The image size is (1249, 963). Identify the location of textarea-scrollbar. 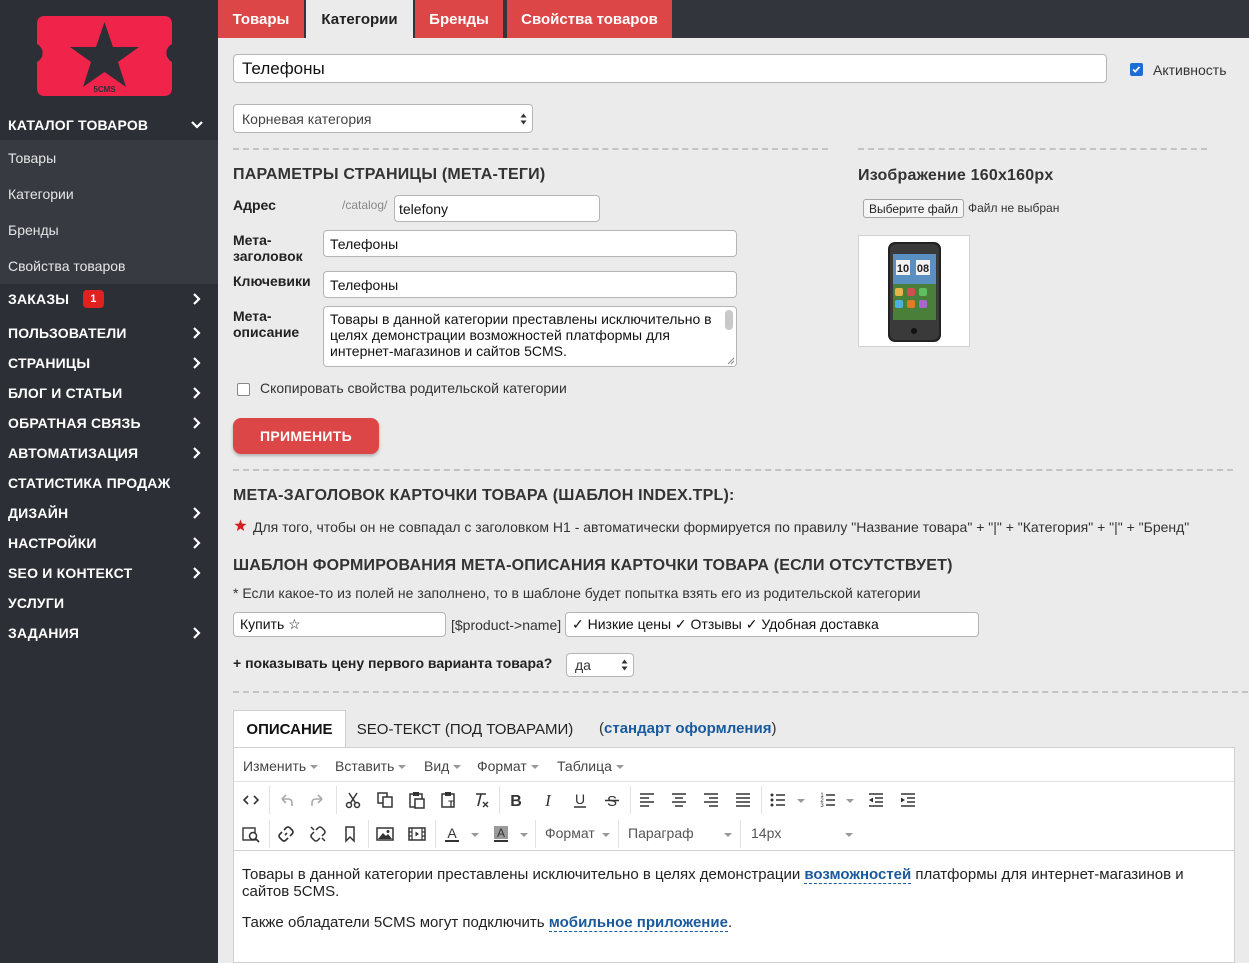
(729, 320).